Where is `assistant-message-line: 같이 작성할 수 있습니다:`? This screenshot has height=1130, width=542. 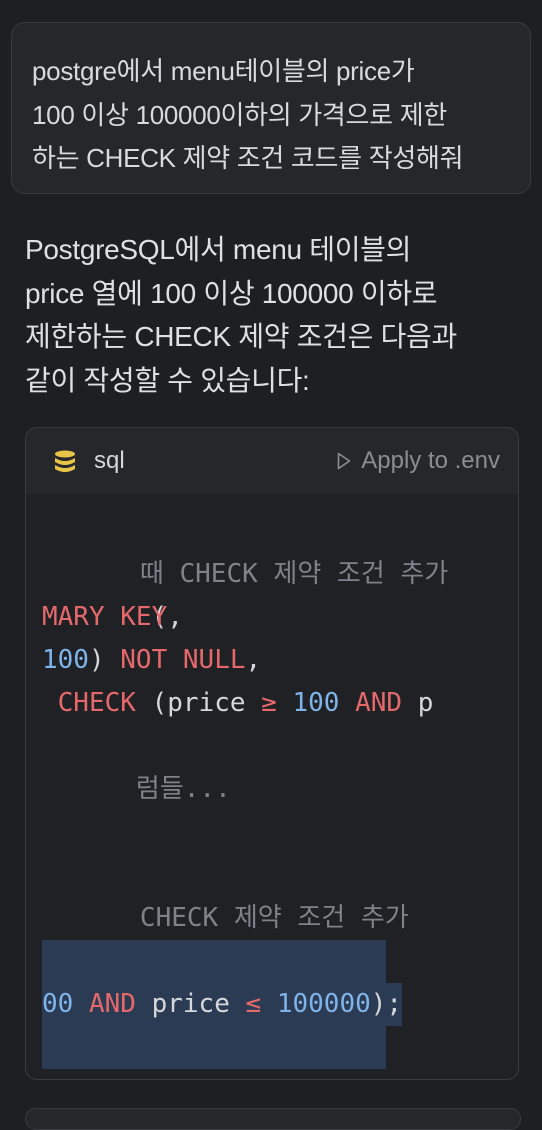 assistant-message-line: 같이 작성할 수 있습니다: is located at coordinates (167, 380).